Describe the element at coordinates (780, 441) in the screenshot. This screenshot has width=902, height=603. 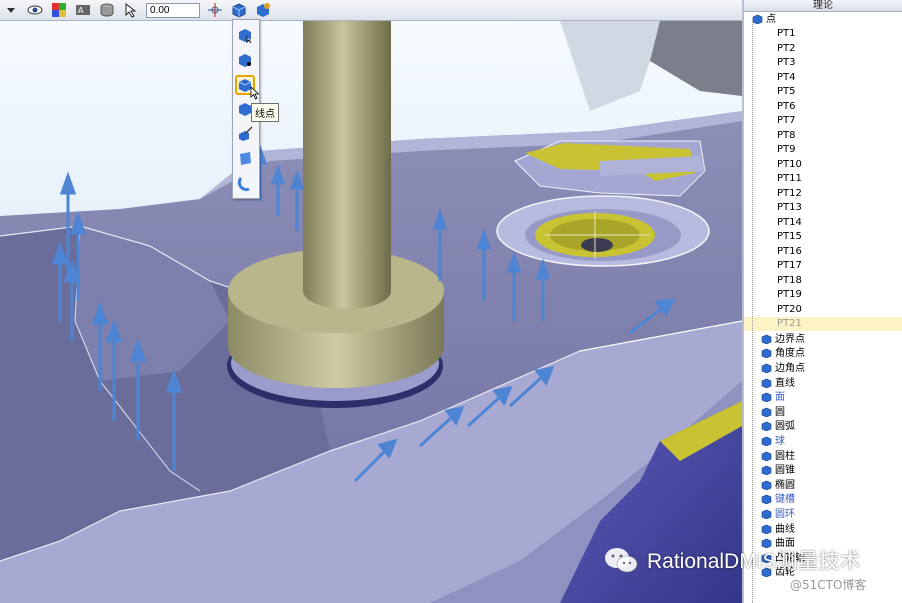
I see `tree-item-label: 球` at that location.